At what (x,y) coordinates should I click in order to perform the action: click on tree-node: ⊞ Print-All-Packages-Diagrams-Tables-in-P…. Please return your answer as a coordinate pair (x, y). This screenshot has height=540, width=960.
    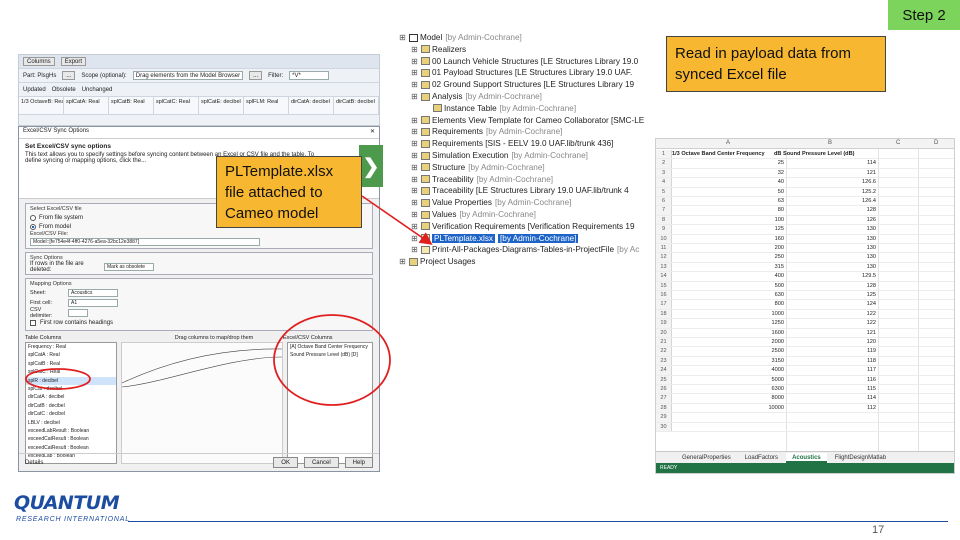
    Looking at the image, I should click on (524, 249).